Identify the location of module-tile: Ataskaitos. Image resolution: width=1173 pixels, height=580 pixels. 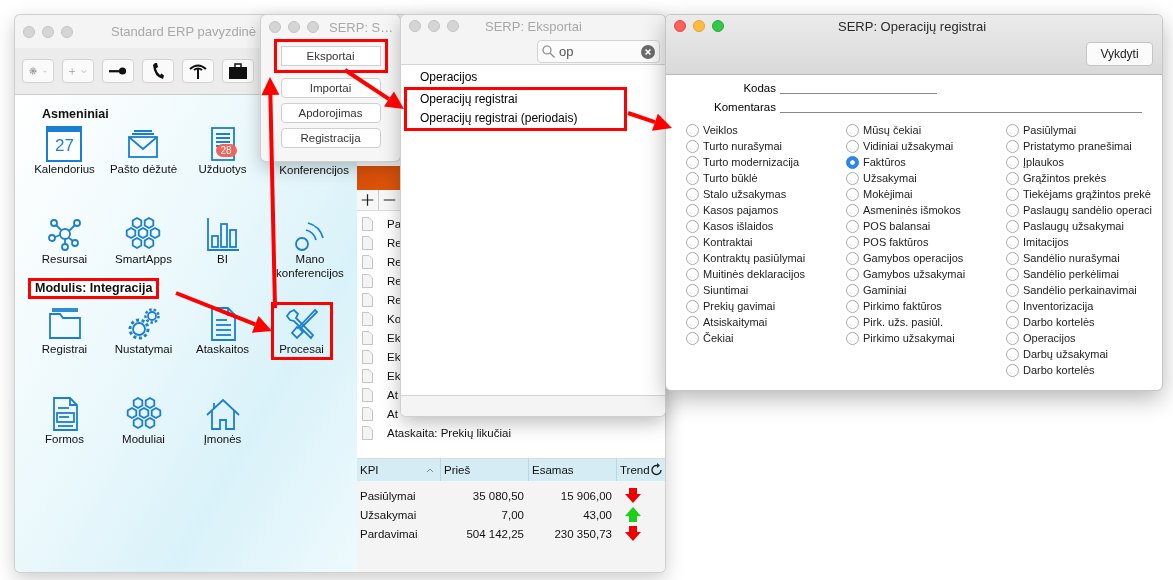
(222, 331).